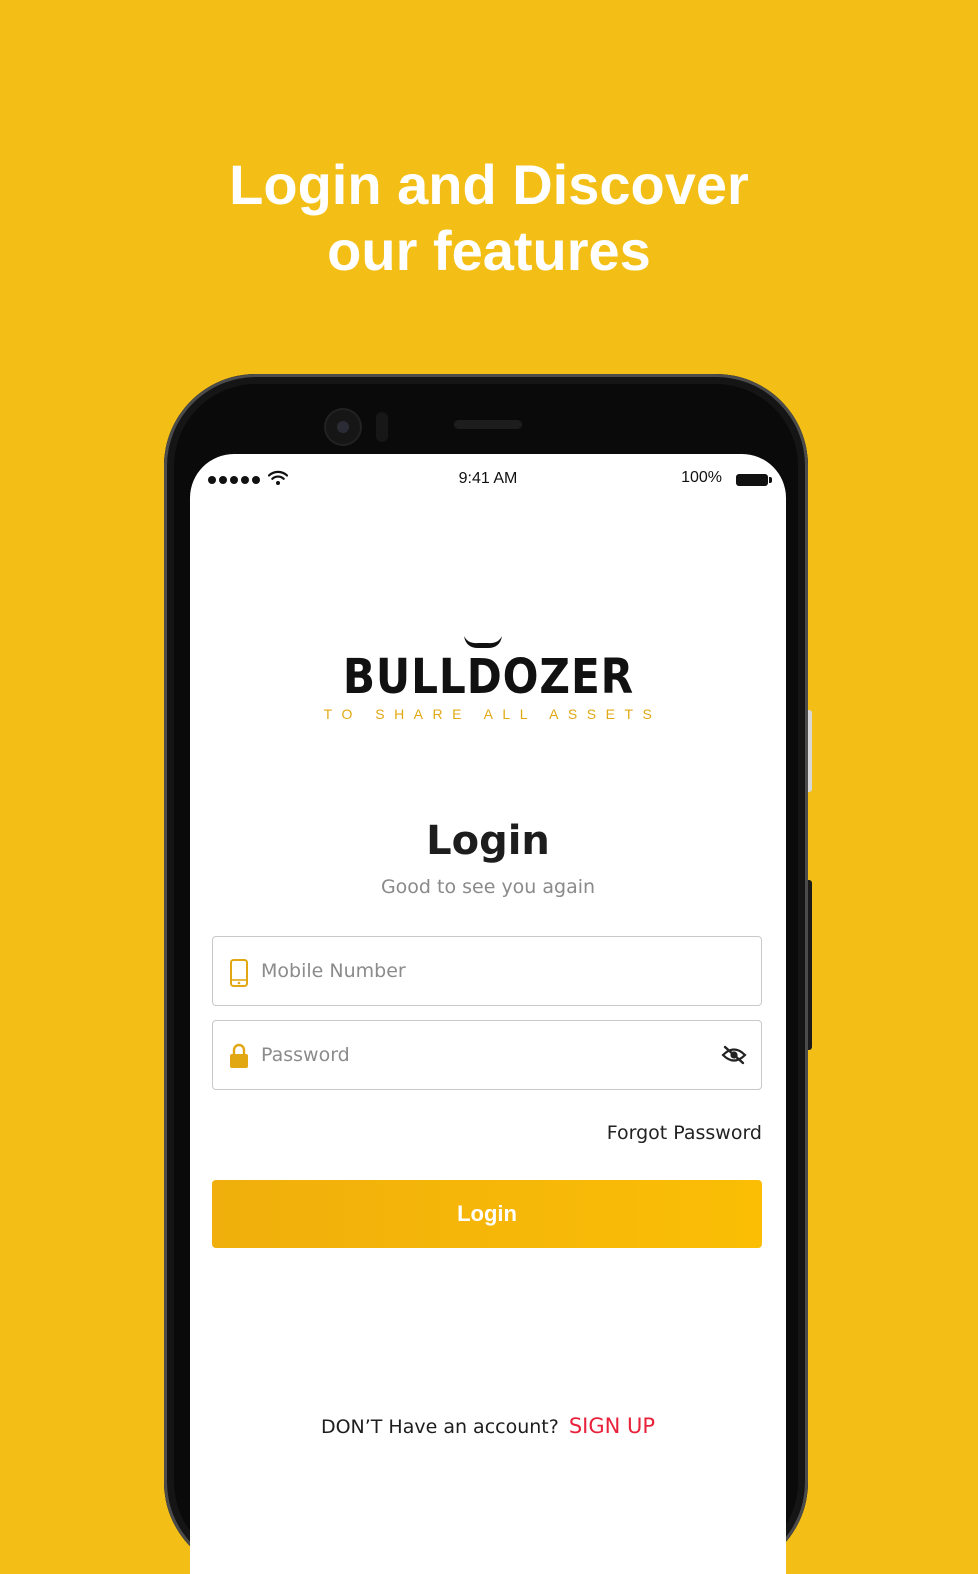 This screenshot has width=978, height=1574. I want to click on earpiece-speaker, so click(488, 424).